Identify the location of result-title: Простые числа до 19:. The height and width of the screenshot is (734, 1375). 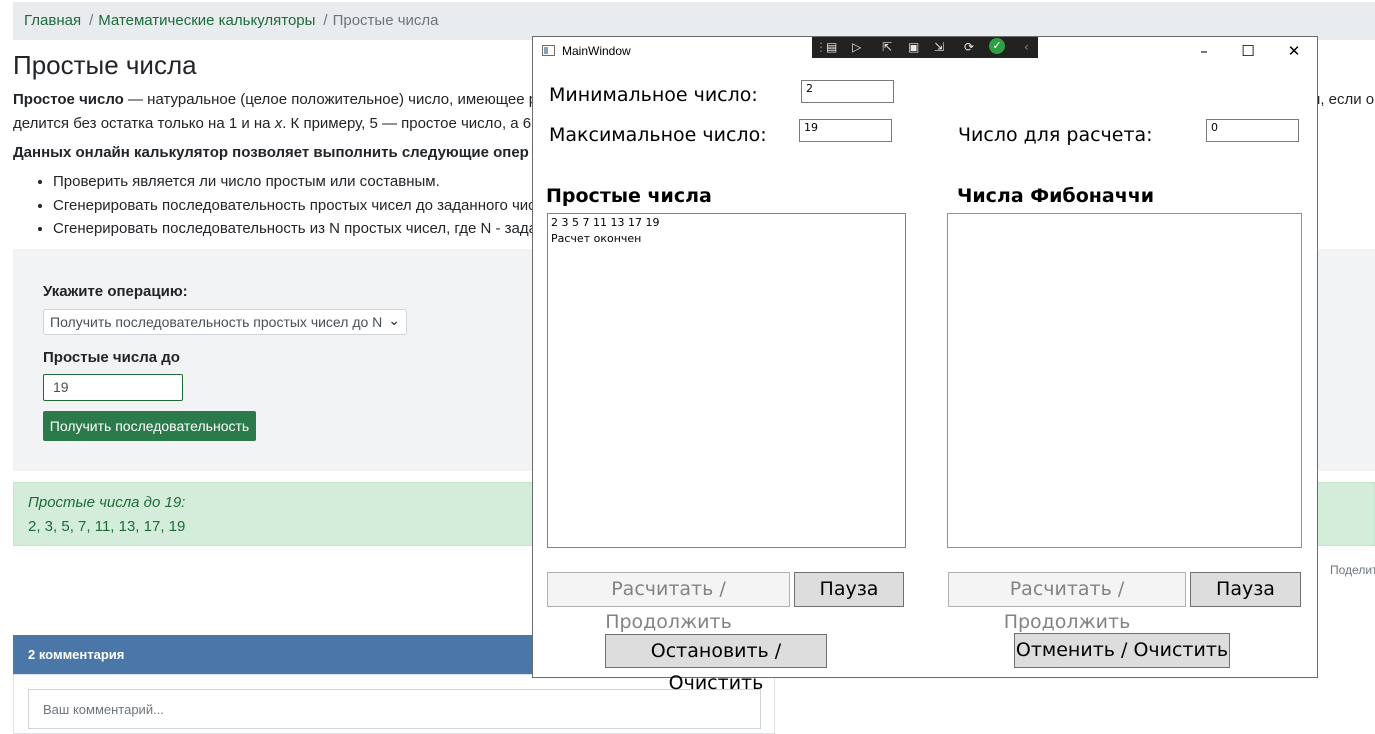
(107, 502).